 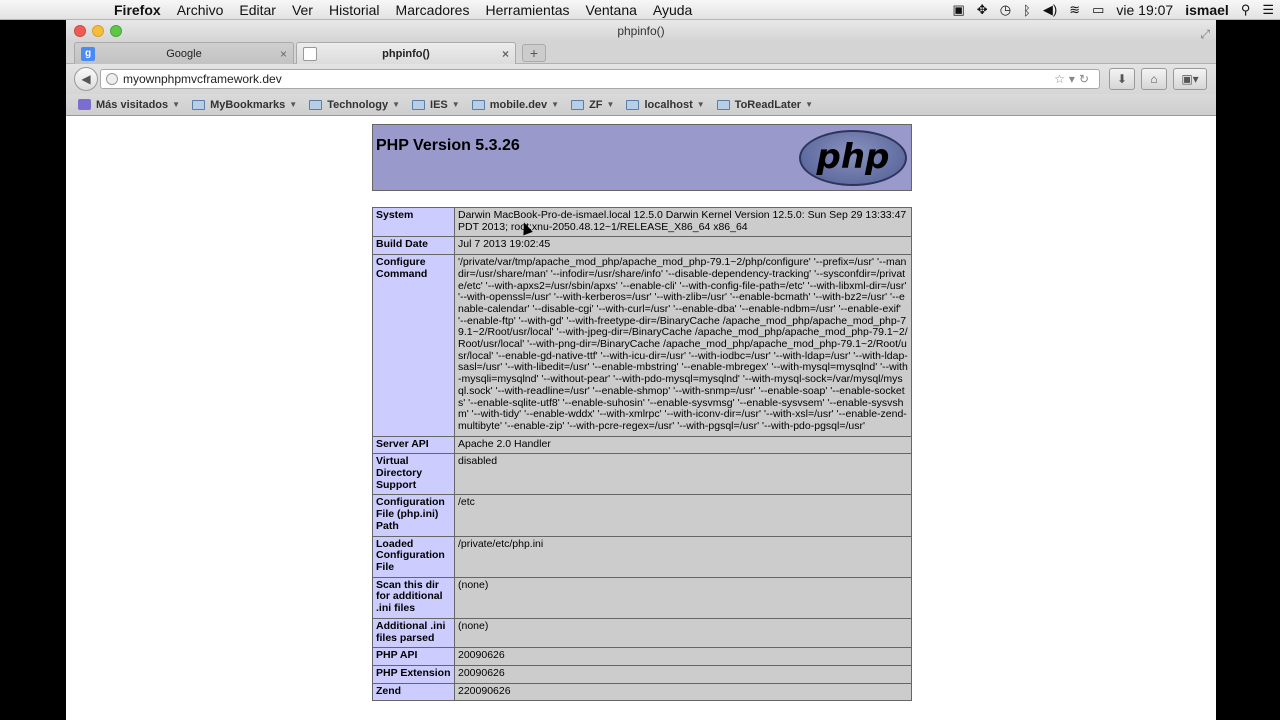 What do you see at coordinates (80, 31) in the screenshot?
I see `close-window-button` at bounding box center [80, 31].